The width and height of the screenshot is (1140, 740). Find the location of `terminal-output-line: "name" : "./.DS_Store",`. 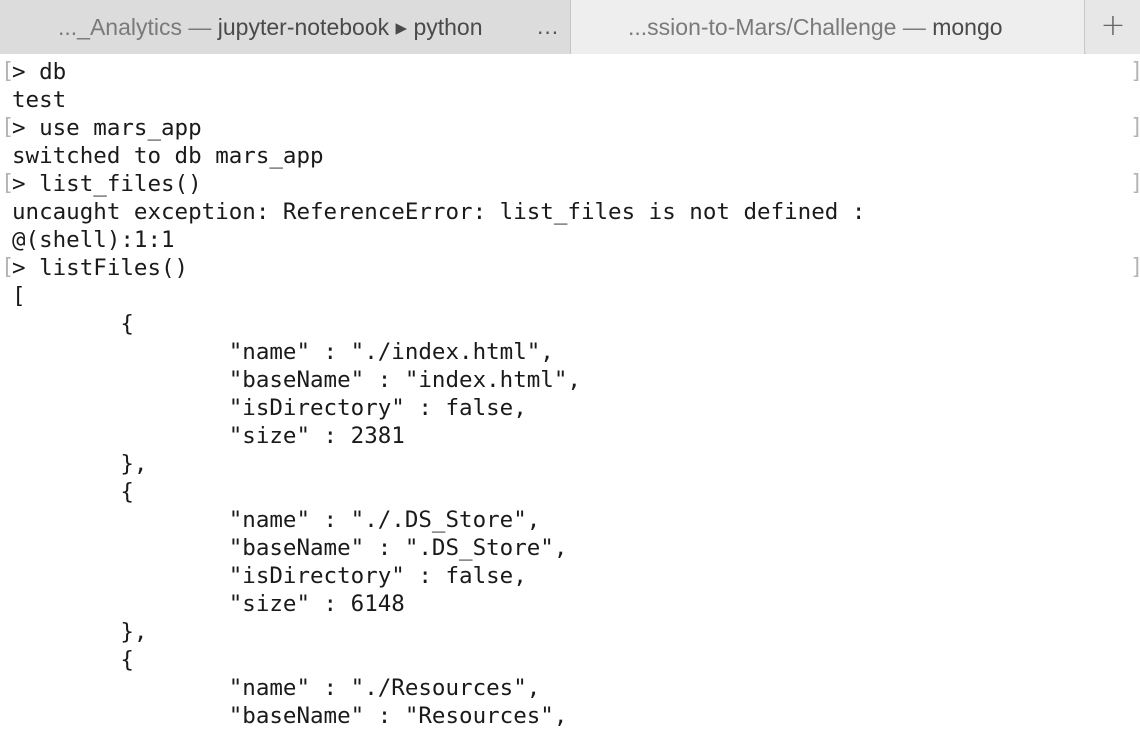

terminal-output-line: "name" : "./.DS_Store", is located at coordinates (276, 520).